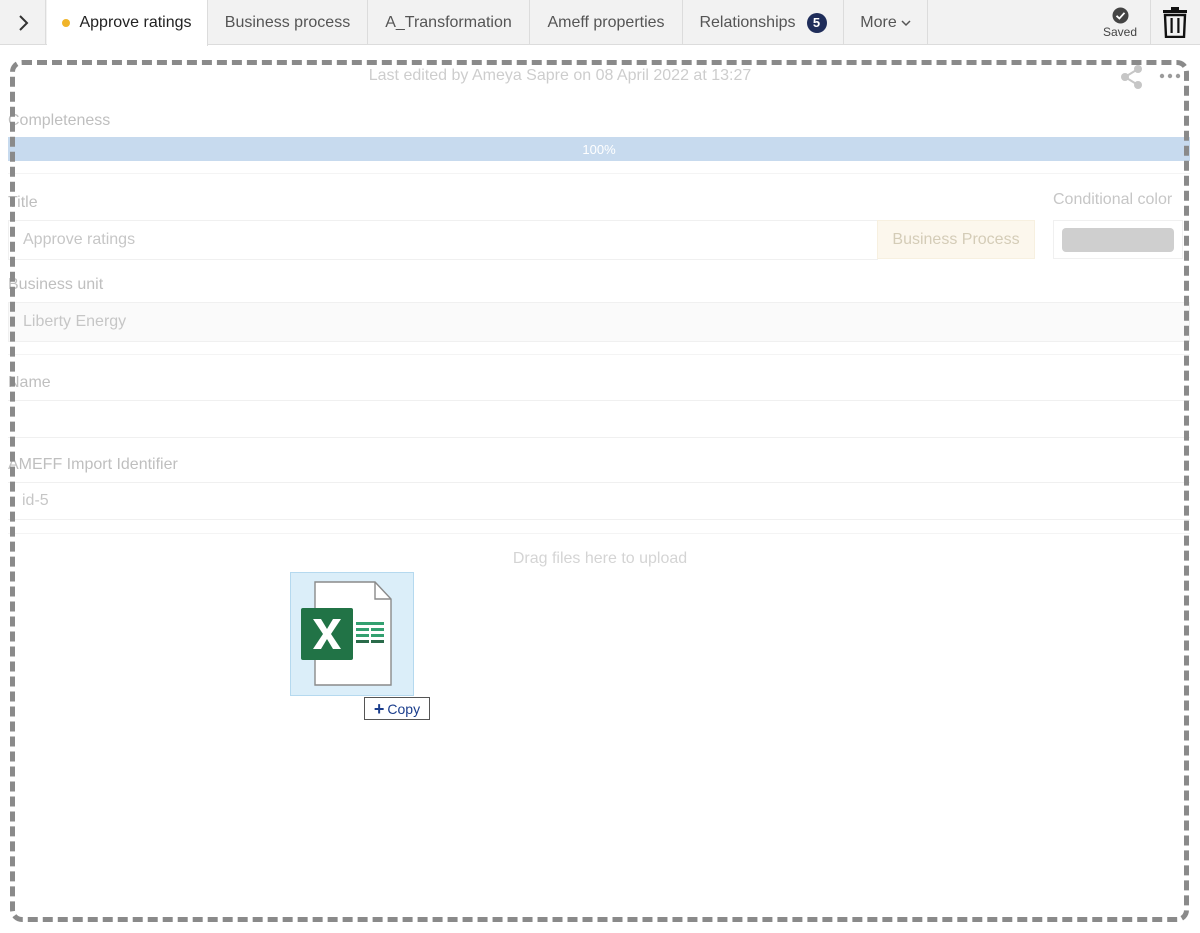  I want to click on tab-approve-ratings: Approve ratings, so click(127, 23).